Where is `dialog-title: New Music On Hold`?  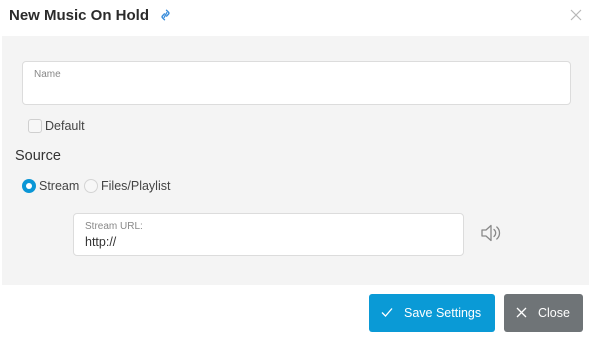
dialog-title: New Music On Hold is located at coordinates (79, 15).